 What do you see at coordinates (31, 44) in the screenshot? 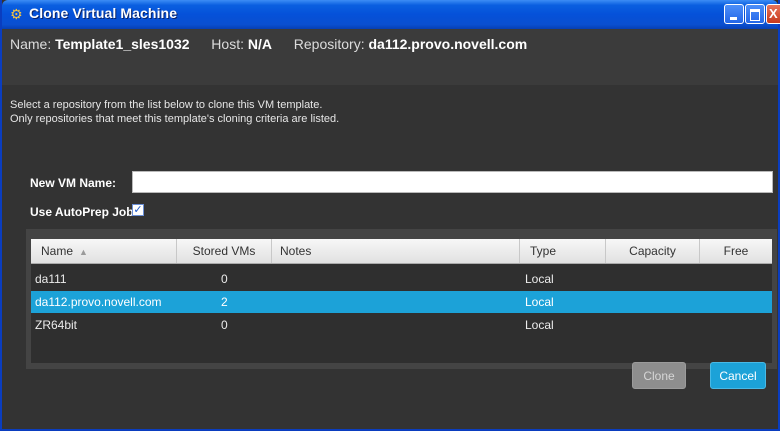
I see `name-label: Name:` at bounding box center [31, 44].